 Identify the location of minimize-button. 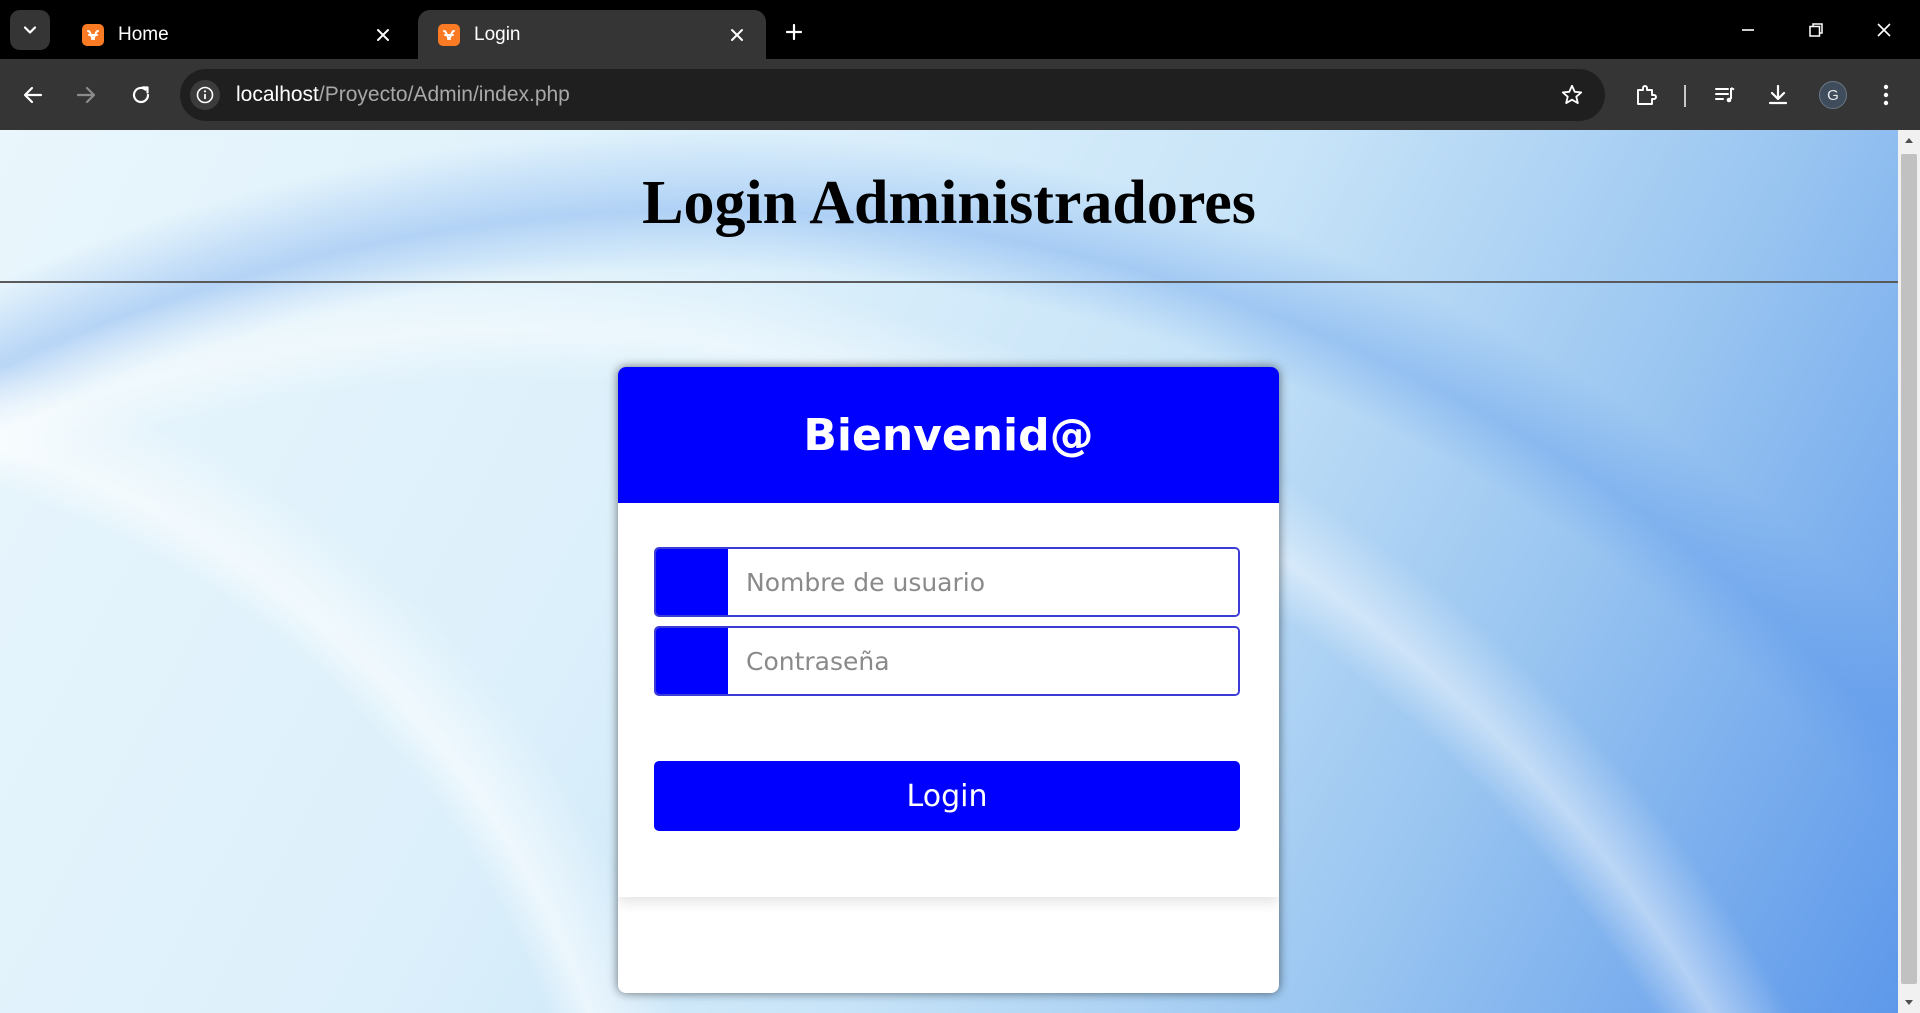
(1748, 30).